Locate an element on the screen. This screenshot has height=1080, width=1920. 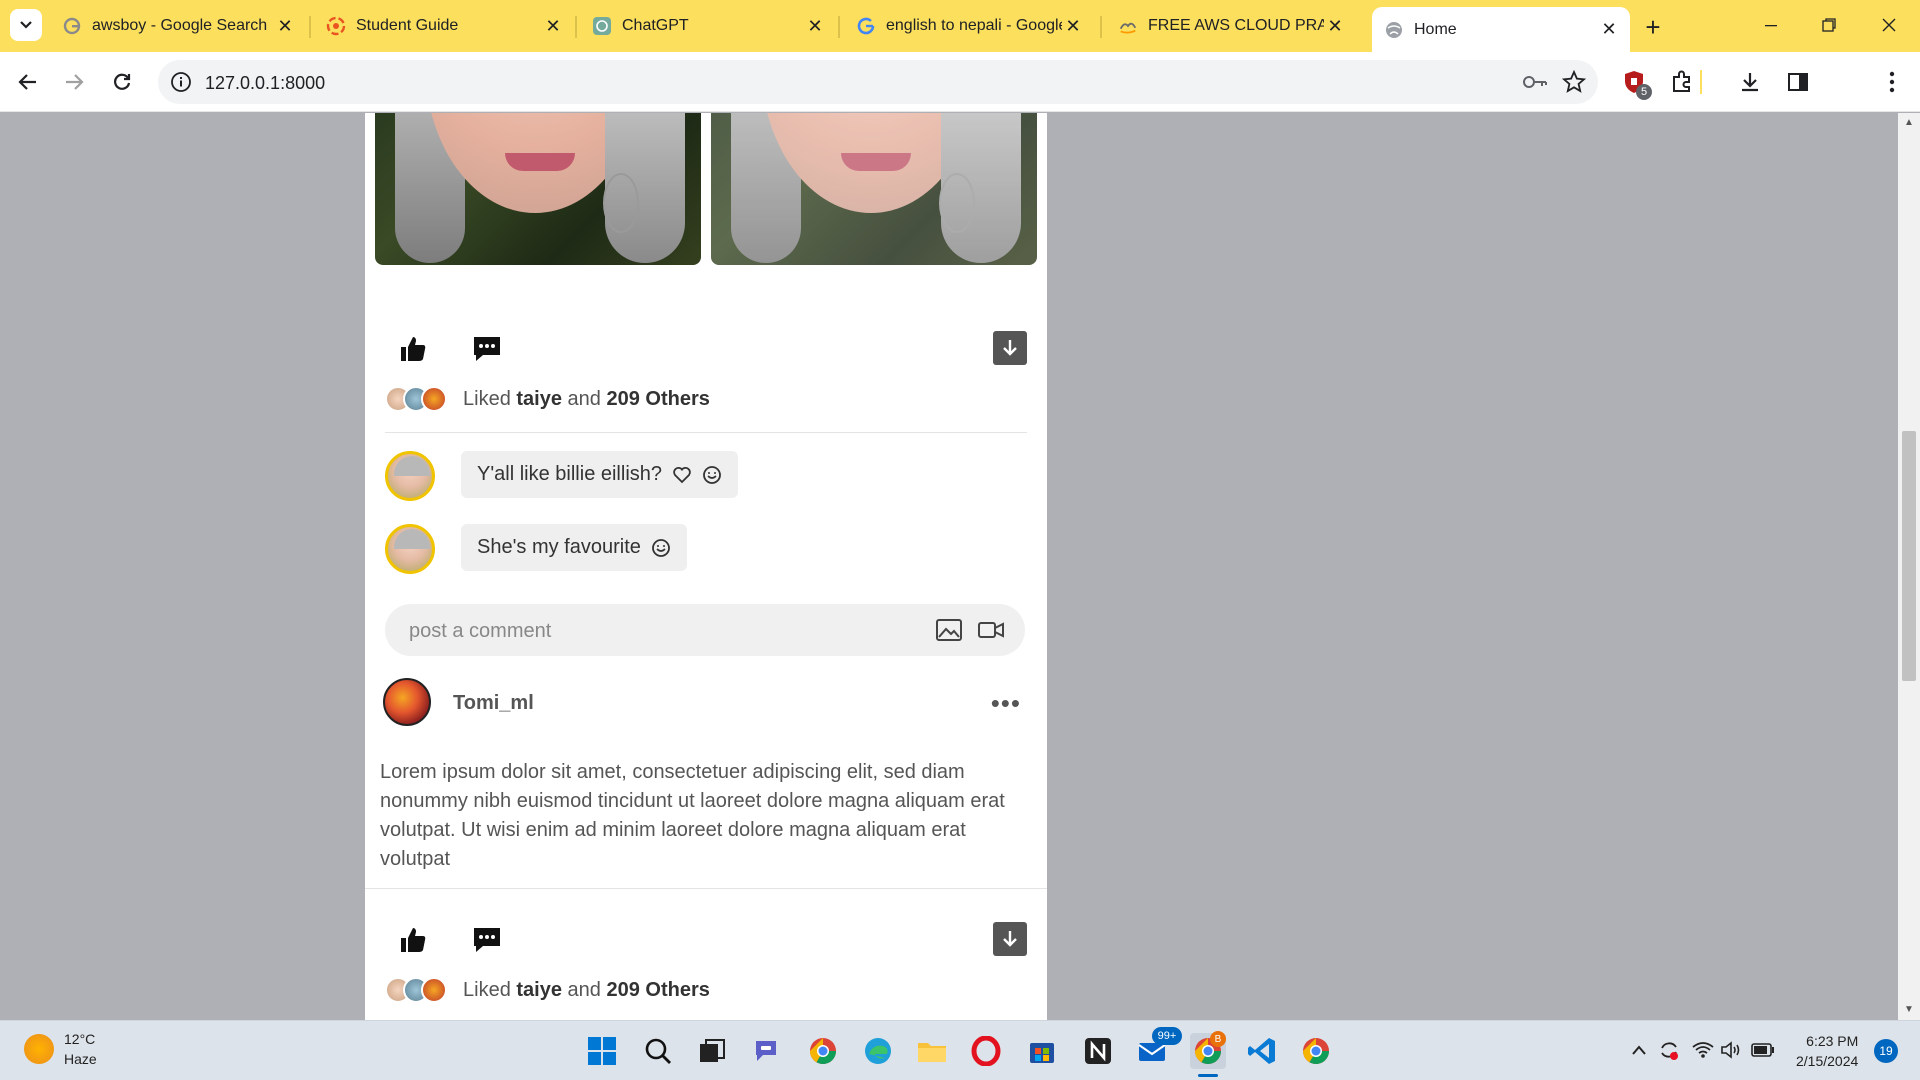
start-button is located at coordinates (602, 1051).